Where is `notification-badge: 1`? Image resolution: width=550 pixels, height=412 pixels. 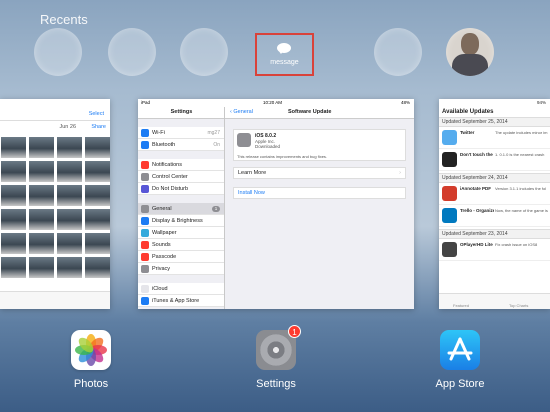
notification-badge: 1 is located at coordinates (294, 331).